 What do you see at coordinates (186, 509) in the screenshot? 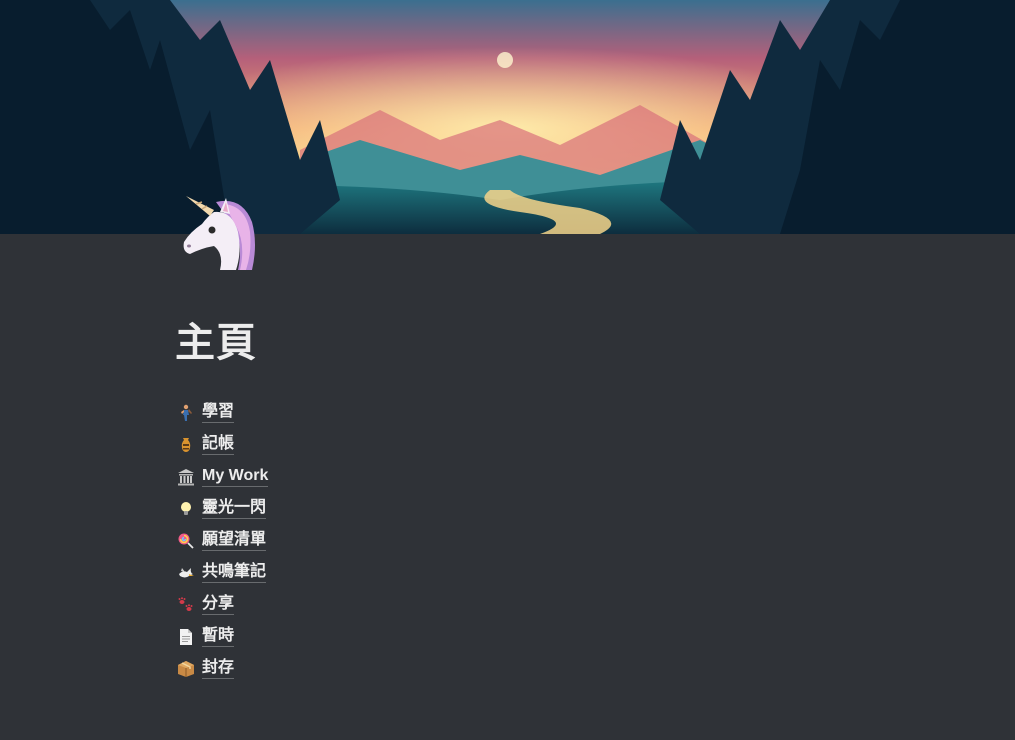
I see `light-bulb-icon` at bounding box center [186, 509].